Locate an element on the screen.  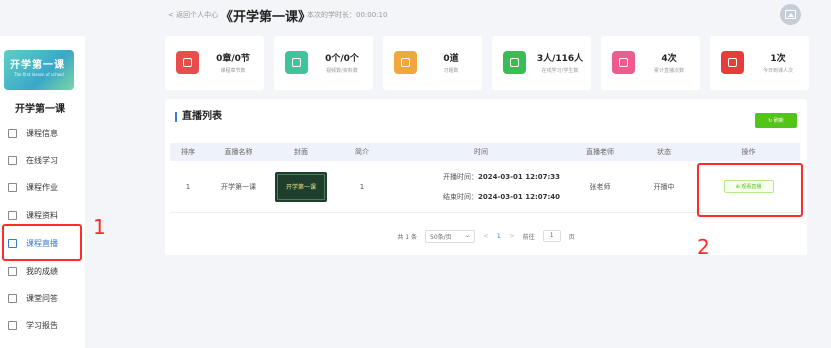
stat-label: 视频数/资料数 is located at coordinates (342, 71).